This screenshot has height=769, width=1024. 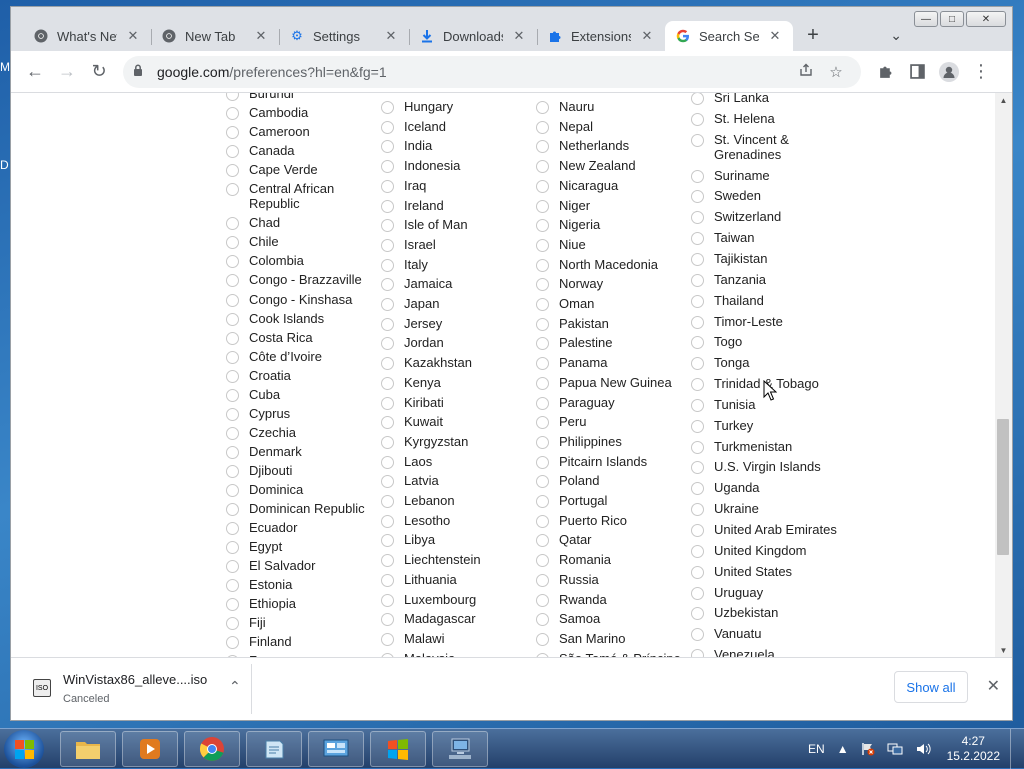 I want to click on region-option: Cambodia, so click(x=267, y=113).